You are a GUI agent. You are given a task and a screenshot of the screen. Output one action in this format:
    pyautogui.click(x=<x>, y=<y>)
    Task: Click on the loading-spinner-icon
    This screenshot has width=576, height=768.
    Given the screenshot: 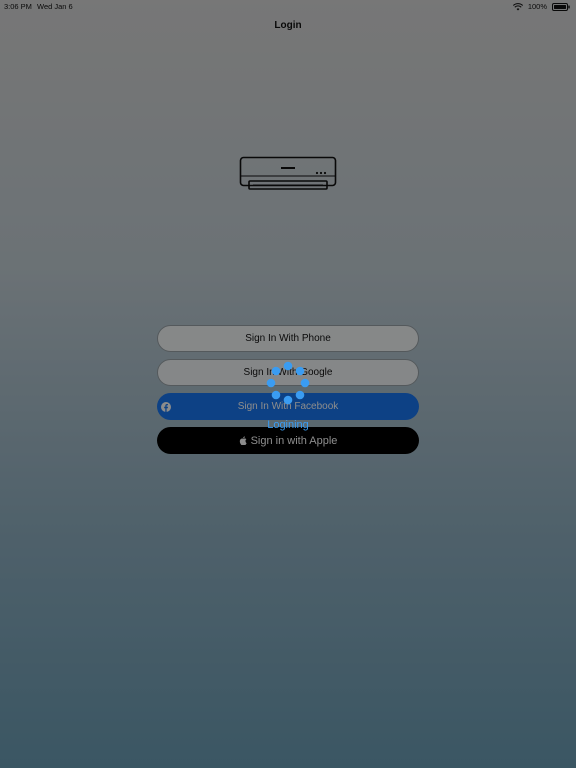 What is the action you would take?
    pyautogui.click(x=288, y=383)
    